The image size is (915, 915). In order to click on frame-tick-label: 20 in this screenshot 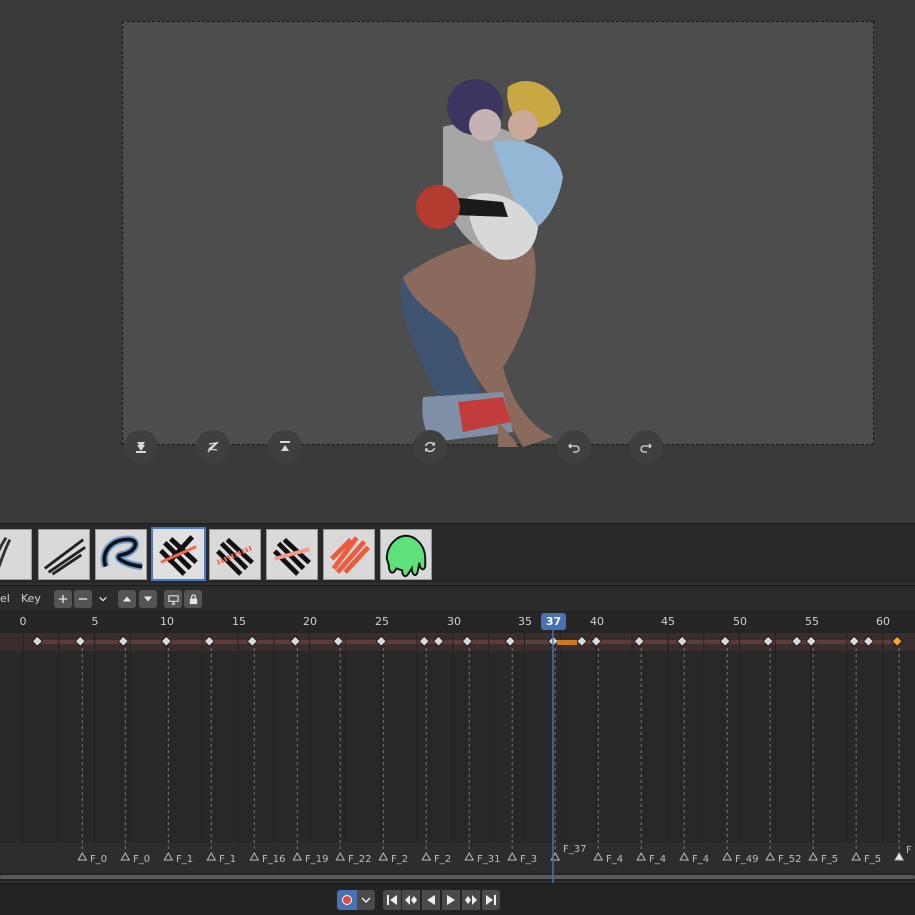, I will do `click(310, 621)`.